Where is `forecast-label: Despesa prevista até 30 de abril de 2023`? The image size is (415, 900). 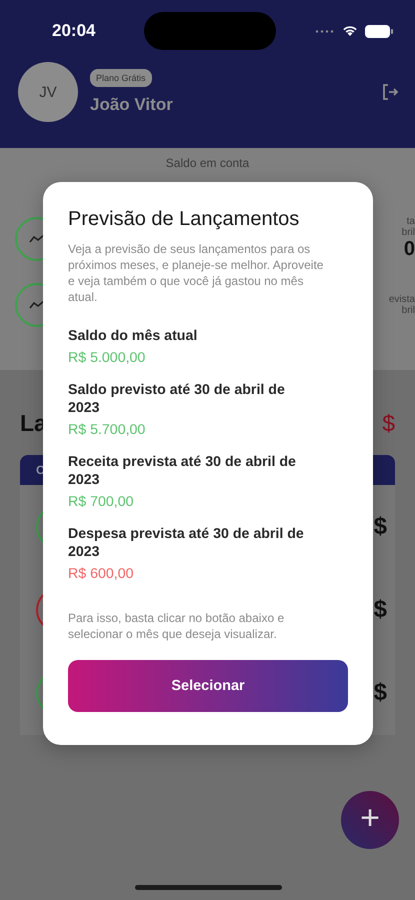 forecast-label: Despesa prevista até 30 de abril de 2023 is located at coordinates (186, 543).